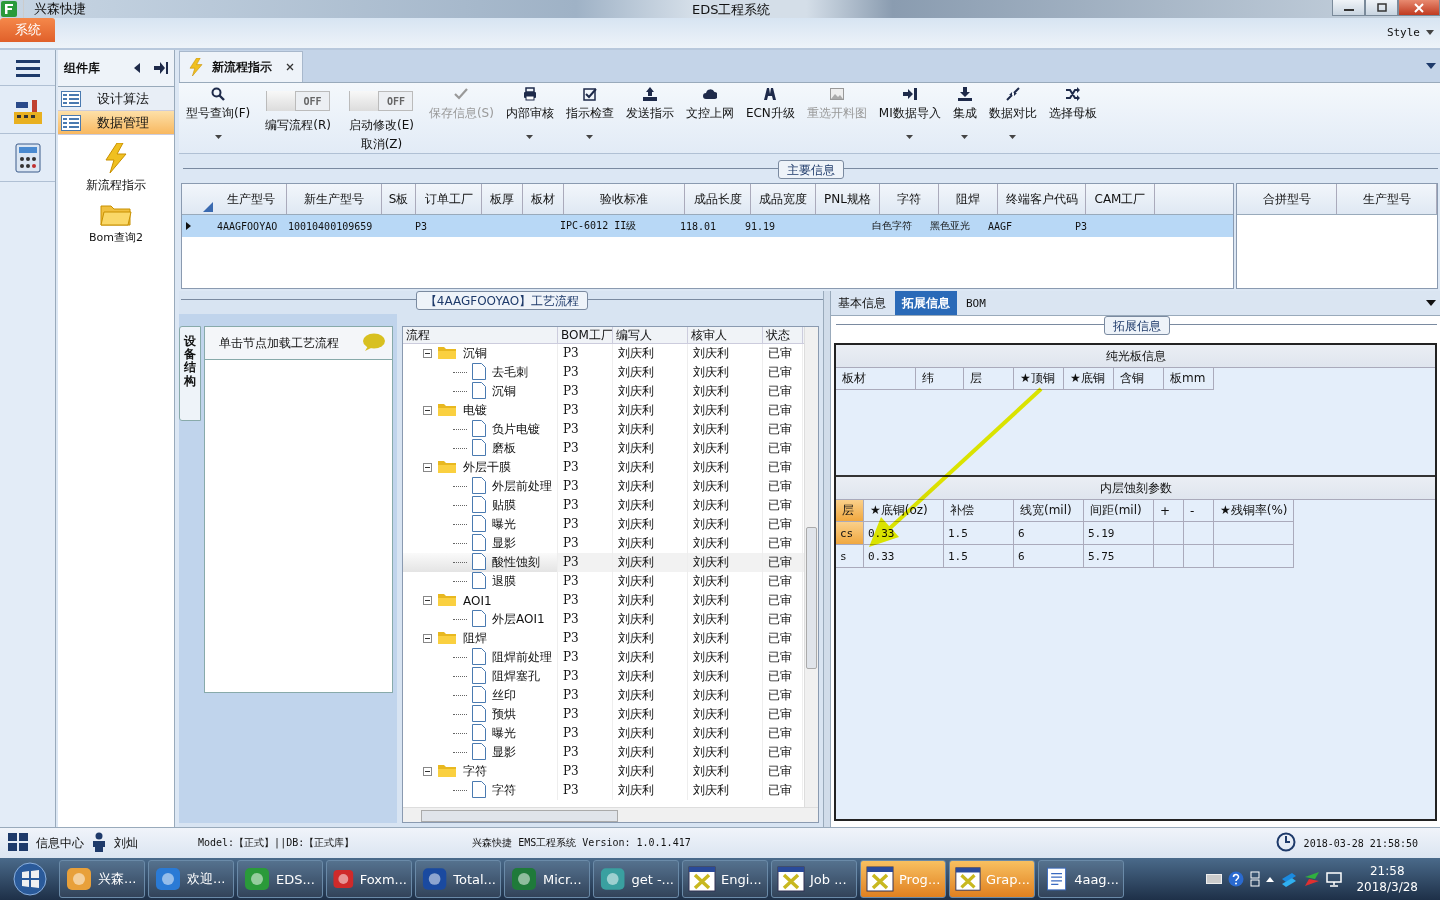 This screenshot has height=900, width=1440. I want to click on toolbar-button: 文控上网, so click(709, 115).